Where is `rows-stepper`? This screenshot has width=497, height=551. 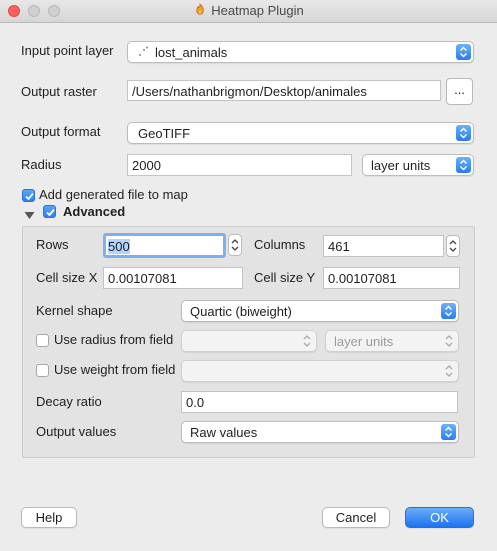
rows-stepper is located at coordinates (235, 245).